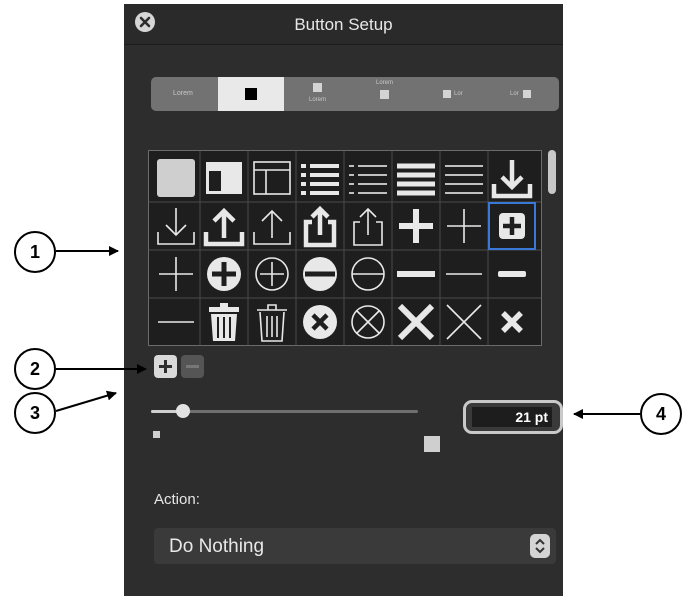 The width and height of the screenshot is (697, 596). Describe the element at coordinates (552, 172) in the screenshot. I see `icon-grid-scrollbar` at that location.